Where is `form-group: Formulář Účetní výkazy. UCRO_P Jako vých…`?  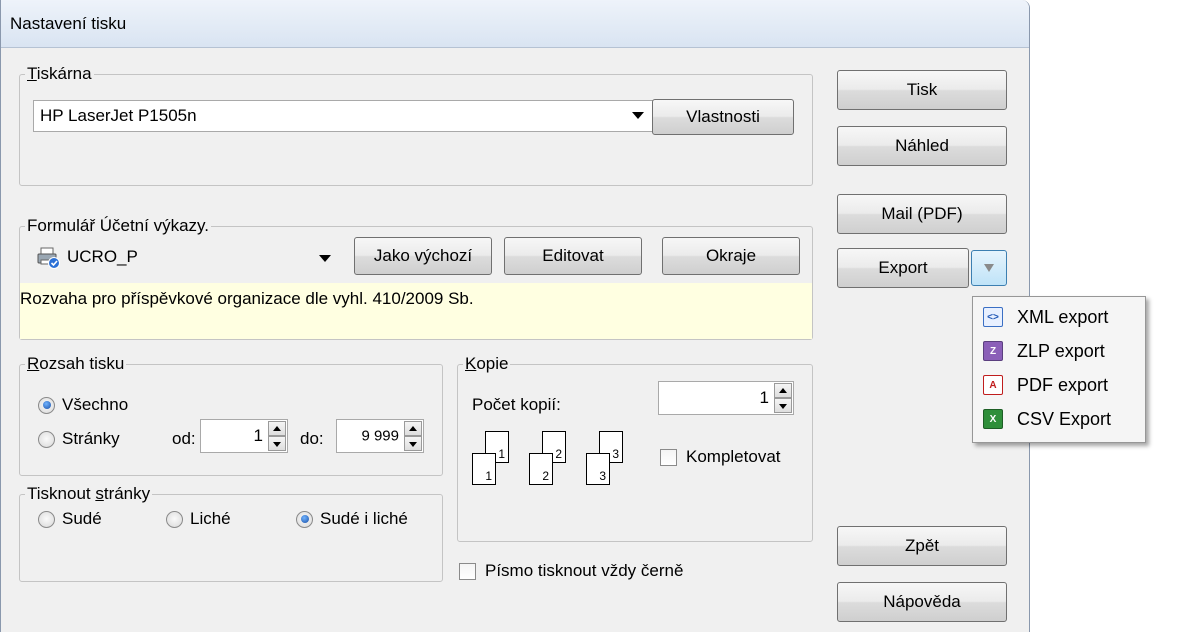 form-group: Formulář Účetní výkazy. UCRO_P Jako vých… is located at coordinates (416, 278).